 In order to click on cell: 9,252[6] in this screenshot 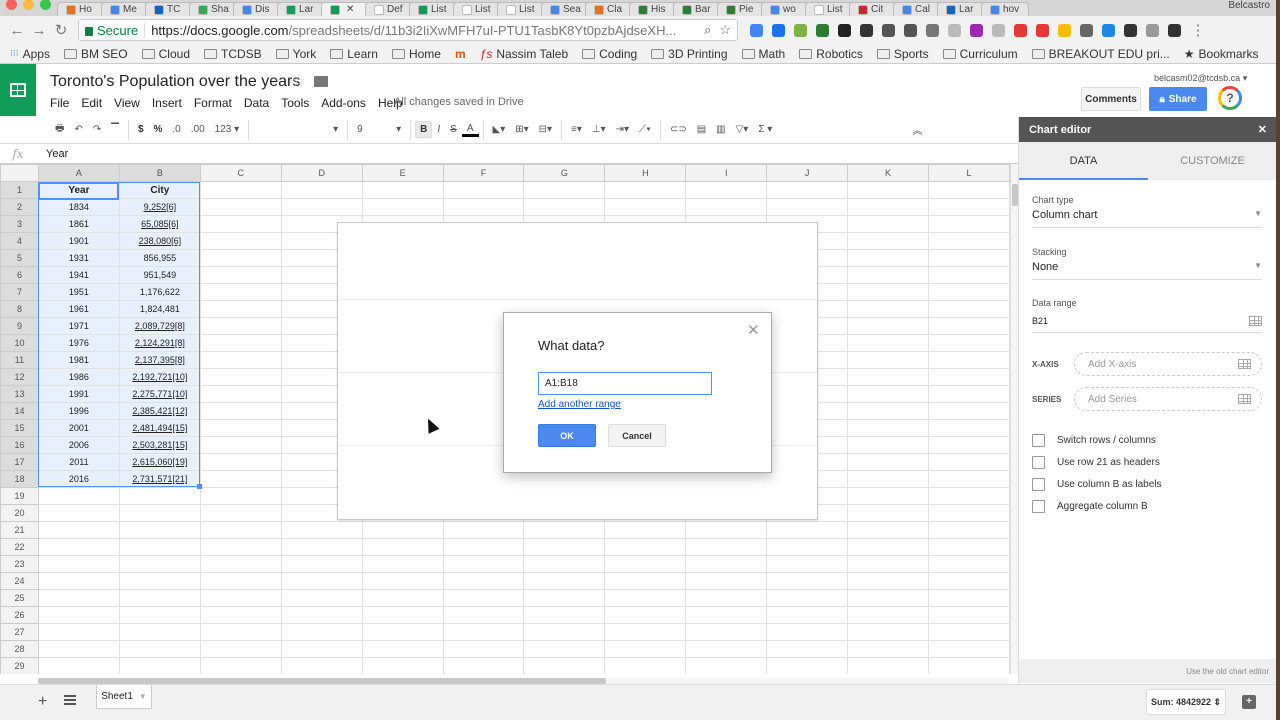, I will do `click(159, 207)`.